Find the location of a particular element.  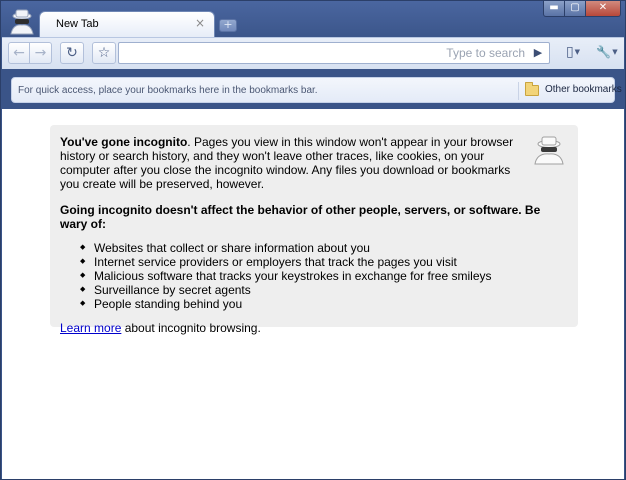

go-icon: ▶ is located at coordinates (538, 53).